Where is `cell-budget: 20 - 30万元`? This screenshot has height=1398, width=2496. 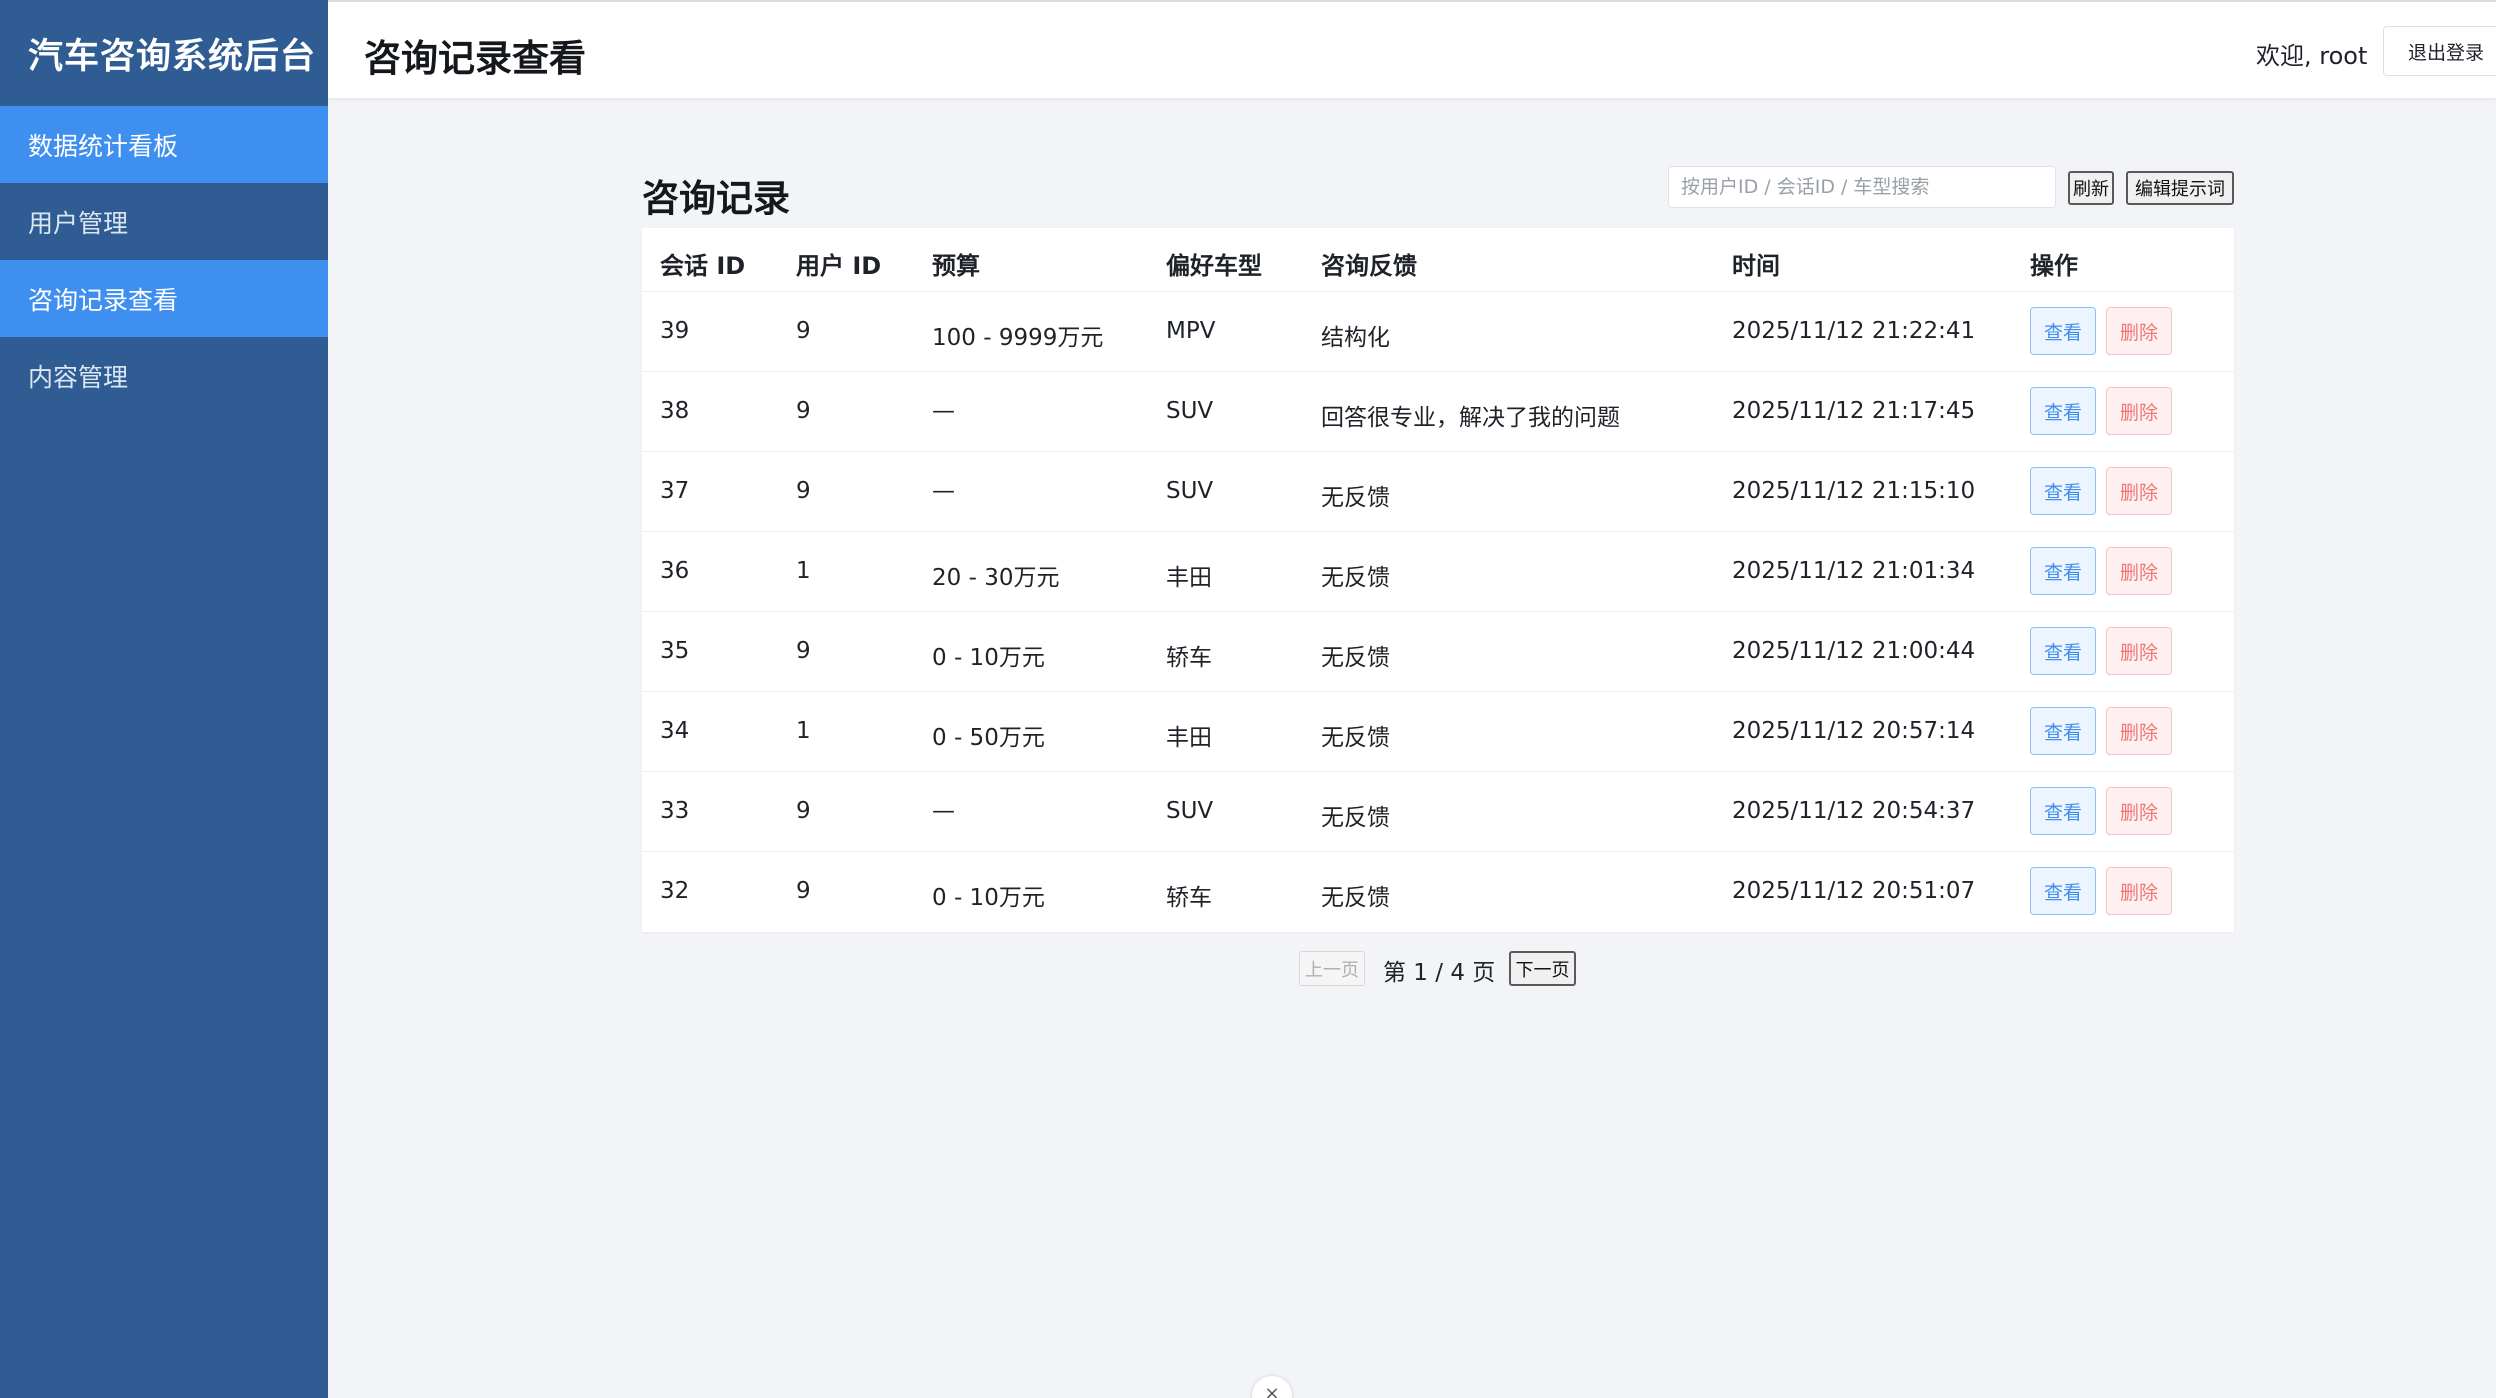
cell-budget: 20 - 30万元 is located at coordinates (996, 578).